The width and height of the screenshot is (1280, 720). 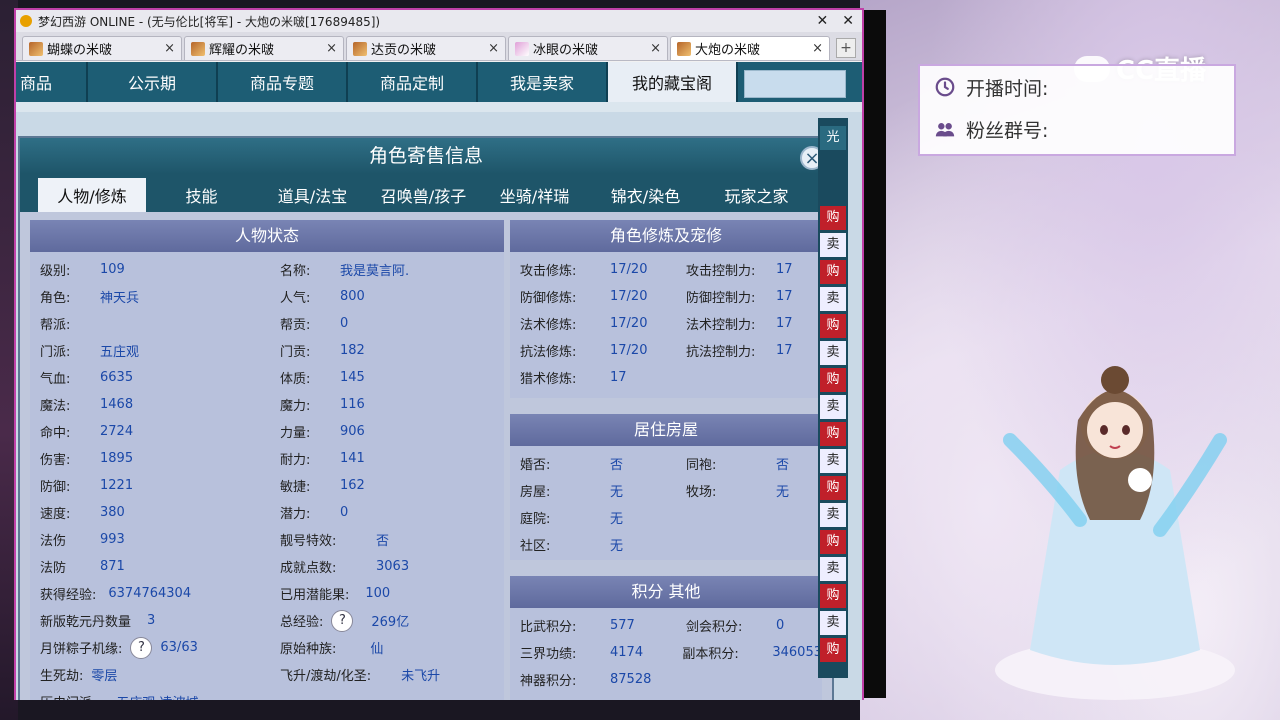 I want to click on tab-mounts: 坐骑/祥瑞, so click(x=534, y=195).